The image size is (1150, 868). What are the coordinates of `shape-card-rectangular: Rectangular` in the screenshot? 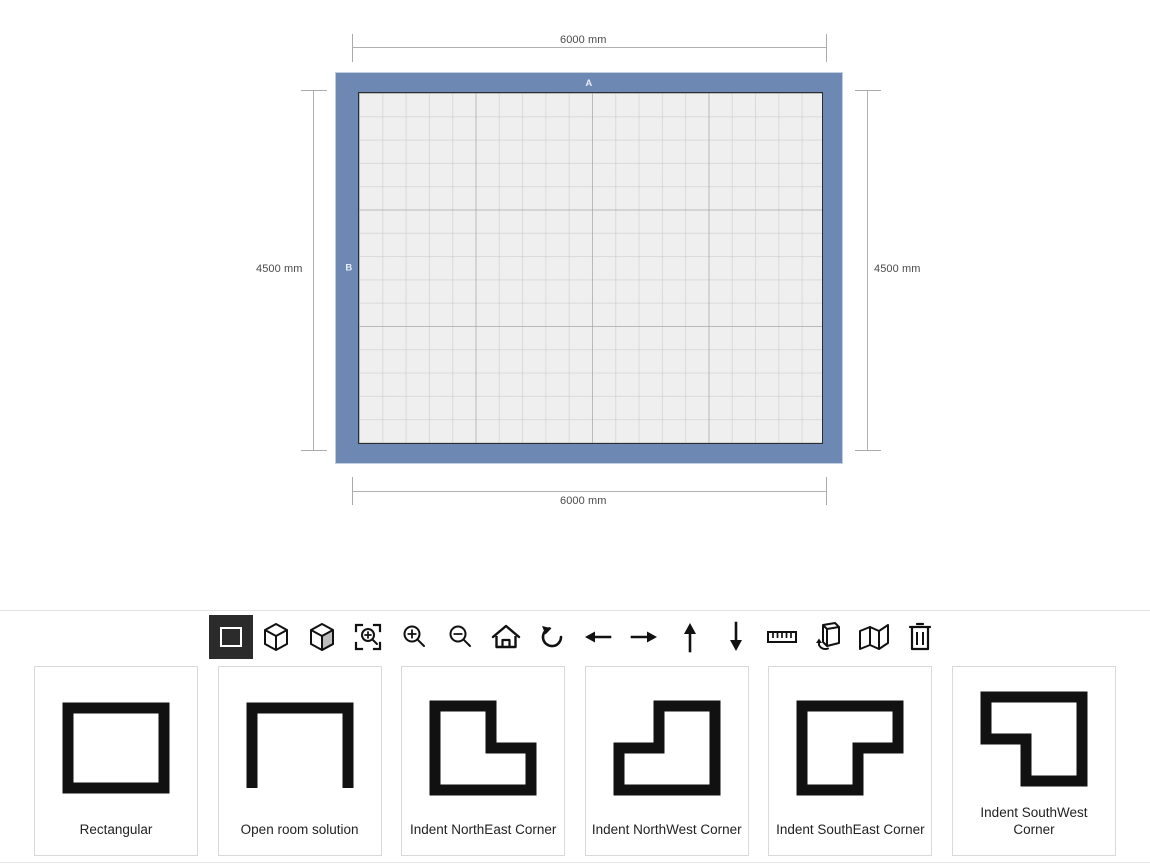 It's located at (116, 761).